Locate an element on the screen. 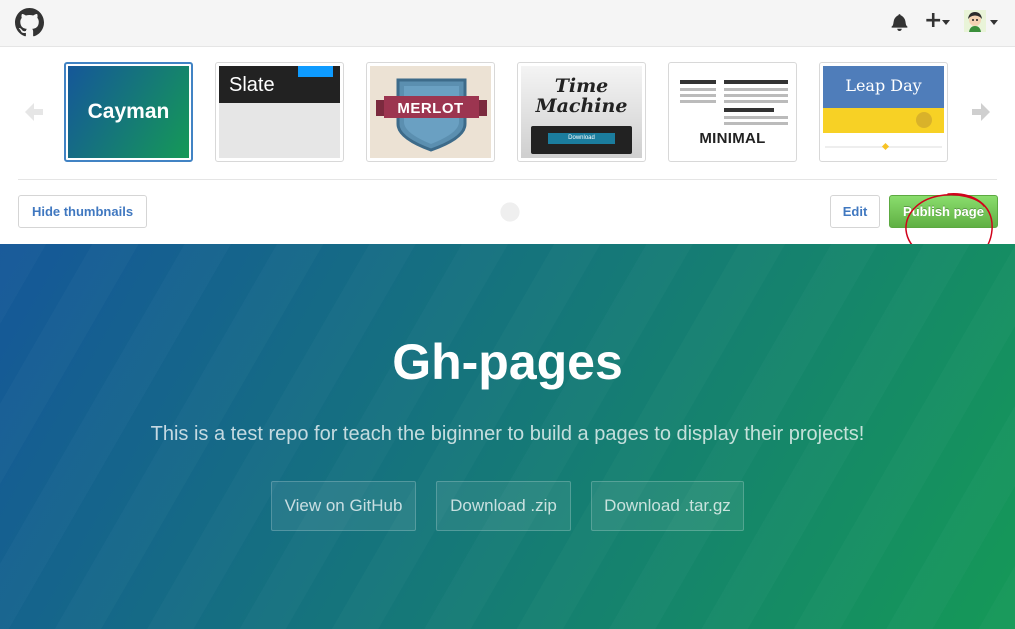 This screenshot has height=629, width=1015. theme-label: Time Machine is located at coordinates (581, 96).